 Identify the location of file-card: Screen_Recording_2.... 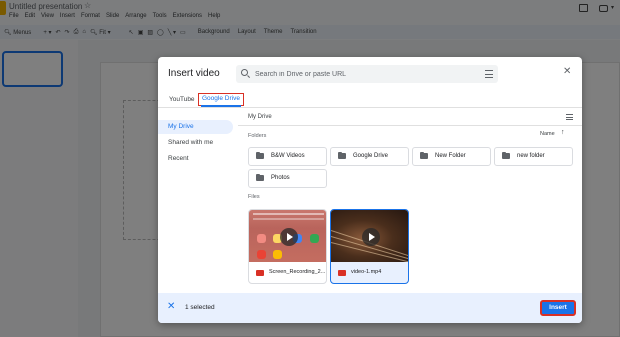
(287, 246).